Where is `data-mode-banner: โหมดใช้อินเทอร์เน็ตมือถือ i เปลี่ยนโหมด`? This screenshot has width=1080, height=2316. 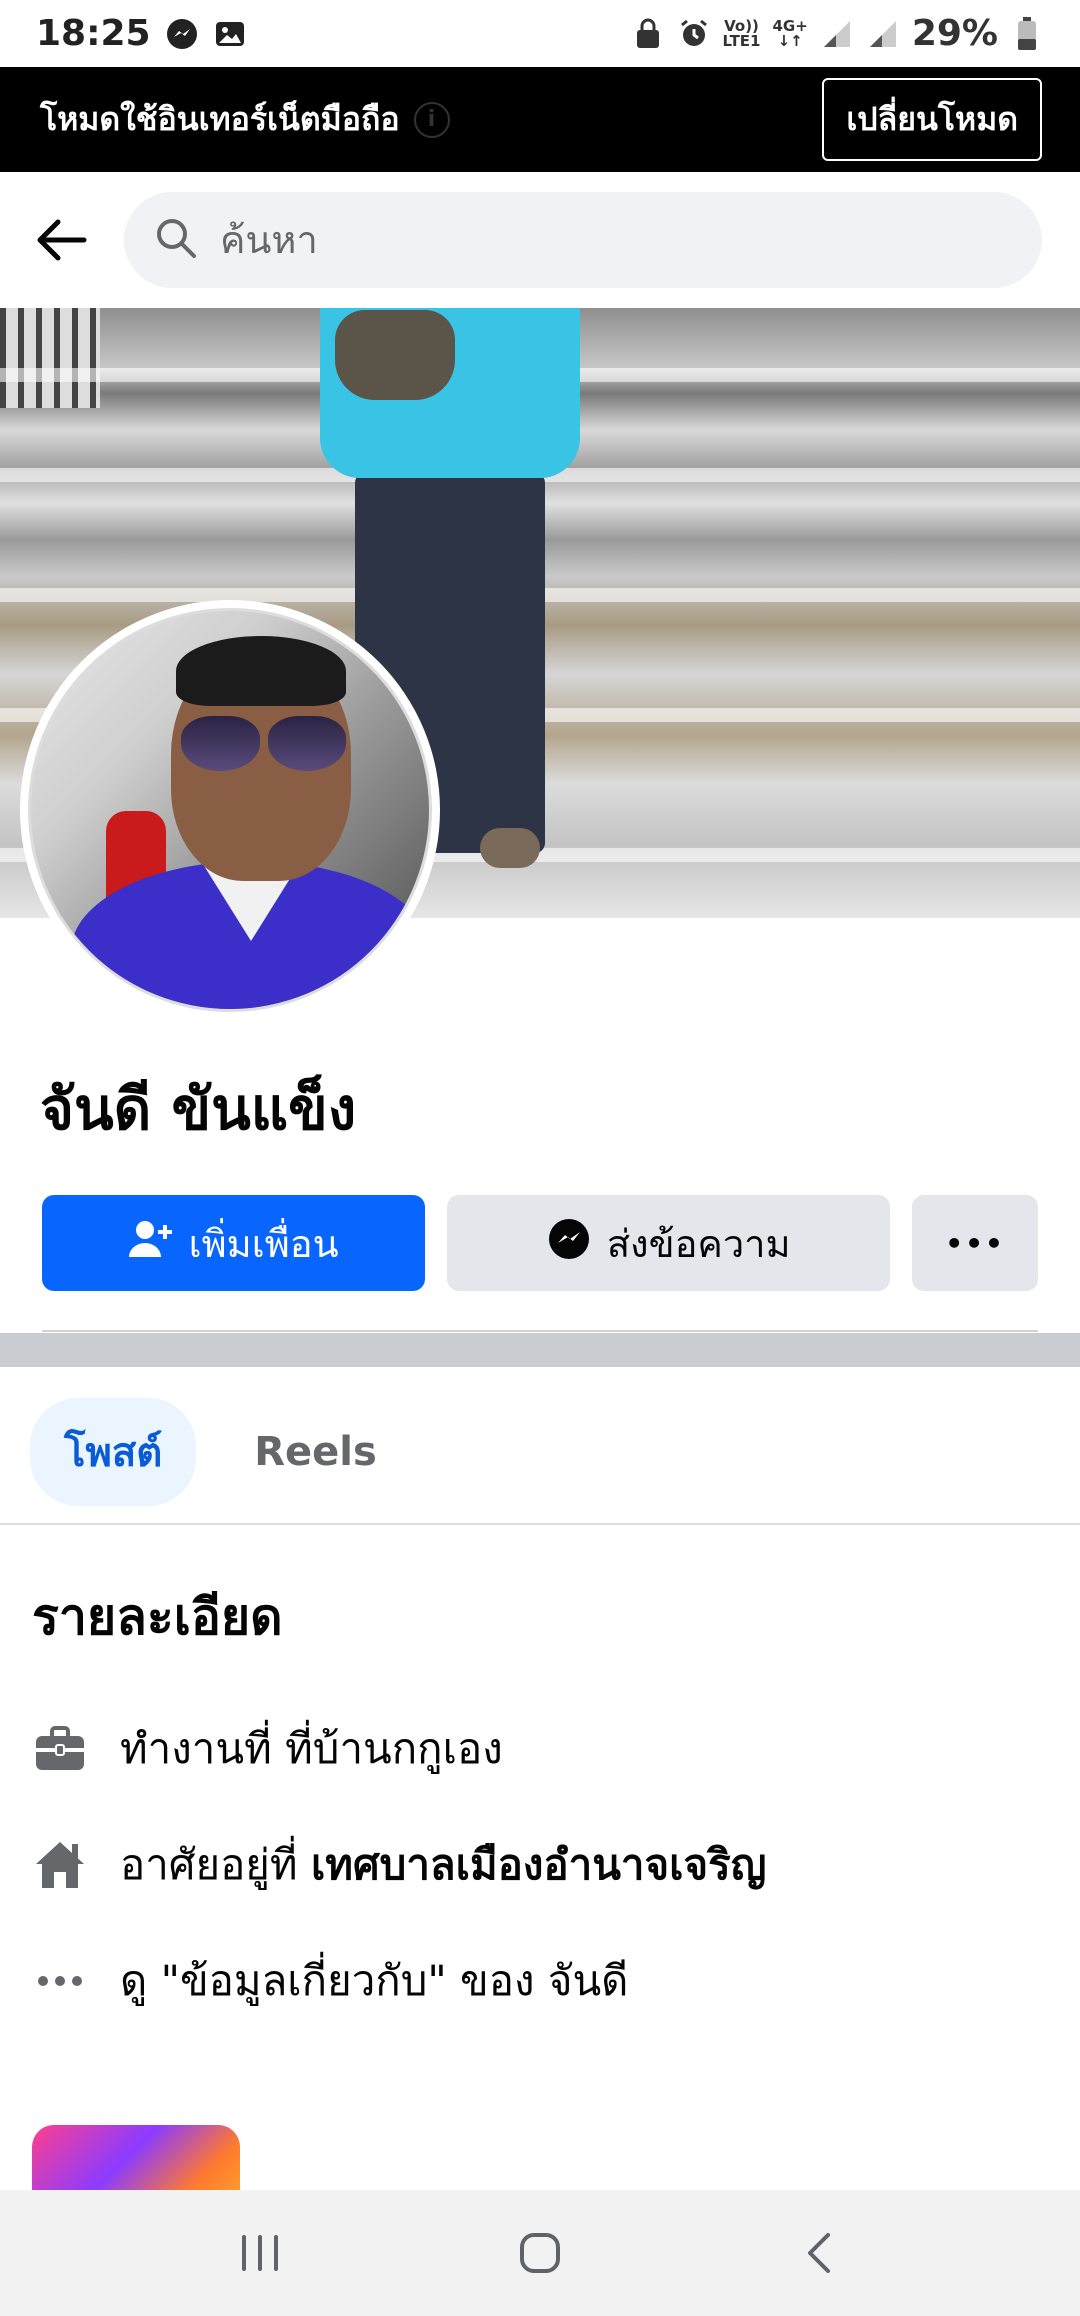 data-mode-banner: โหมดใช้อินเทอร์เน็ตมือถือ i เปลี่ยนโหมด is located at coordinates (540, 119).